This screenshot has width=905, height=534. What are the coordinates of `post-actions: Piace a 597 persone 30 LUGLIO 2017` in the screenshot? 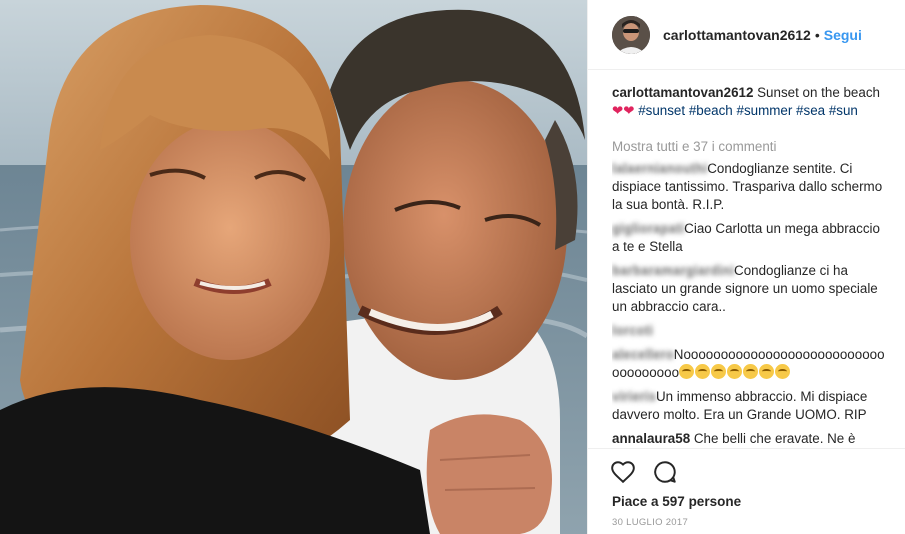 It's located at (746, 491).